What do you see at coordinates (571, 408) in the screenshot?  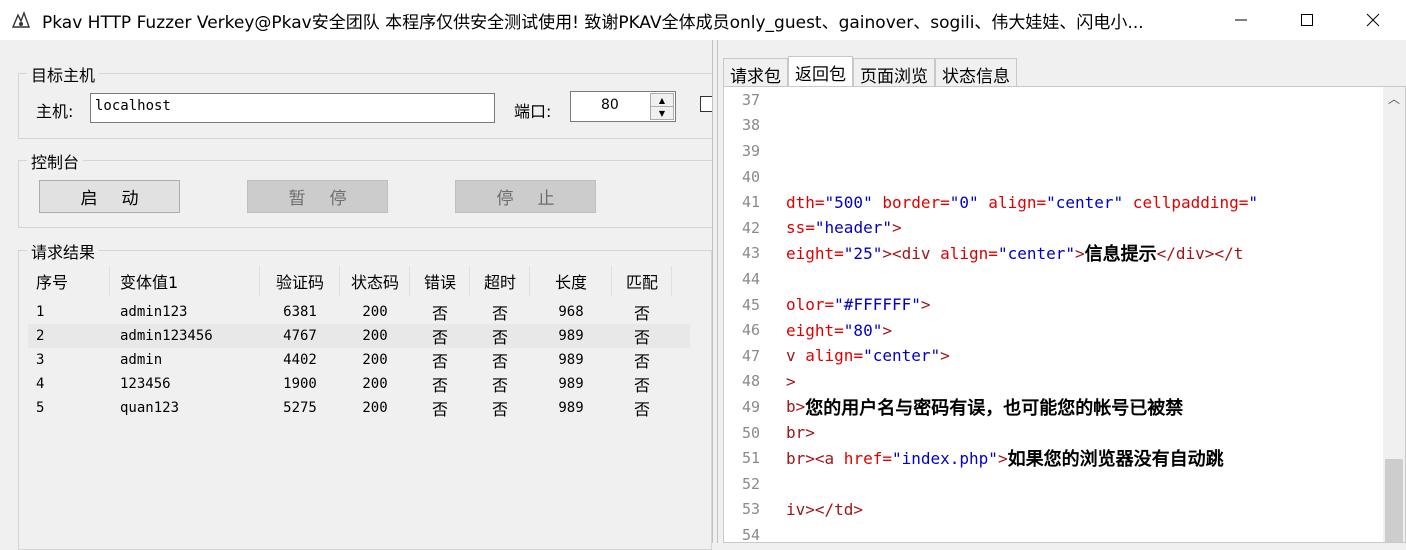 I see `table-cell: 989` at bounding box center [571, 408].